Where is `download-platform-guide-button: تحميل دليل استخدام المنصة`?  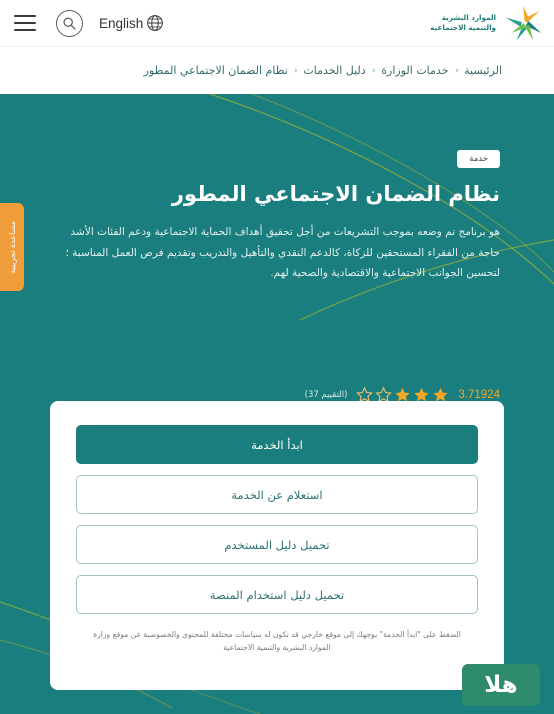 download-platform-guide-button: تحميل دليل استخدام المنصة is located at coordinates (277, 594).